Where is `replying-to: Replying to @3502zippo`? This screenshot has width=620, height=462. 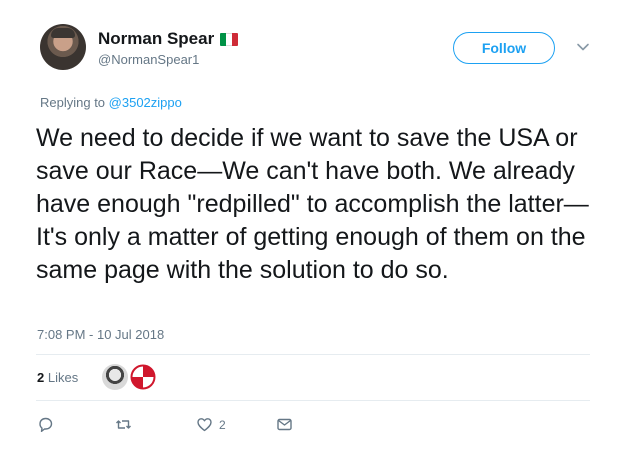
replying-to: Replying to @3502zippo is located at coordinates (111, 102).